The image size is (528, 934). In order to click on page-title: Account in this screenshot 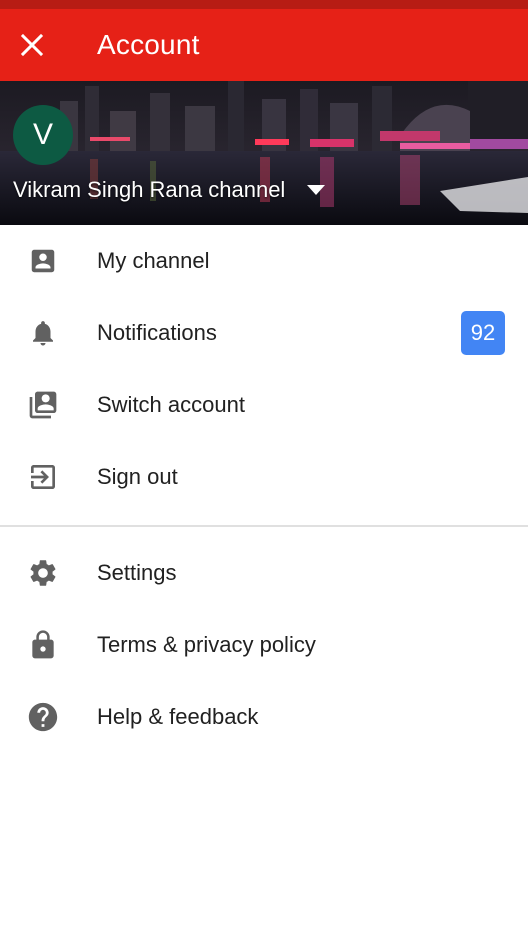, I will do `click(148, 44)`.